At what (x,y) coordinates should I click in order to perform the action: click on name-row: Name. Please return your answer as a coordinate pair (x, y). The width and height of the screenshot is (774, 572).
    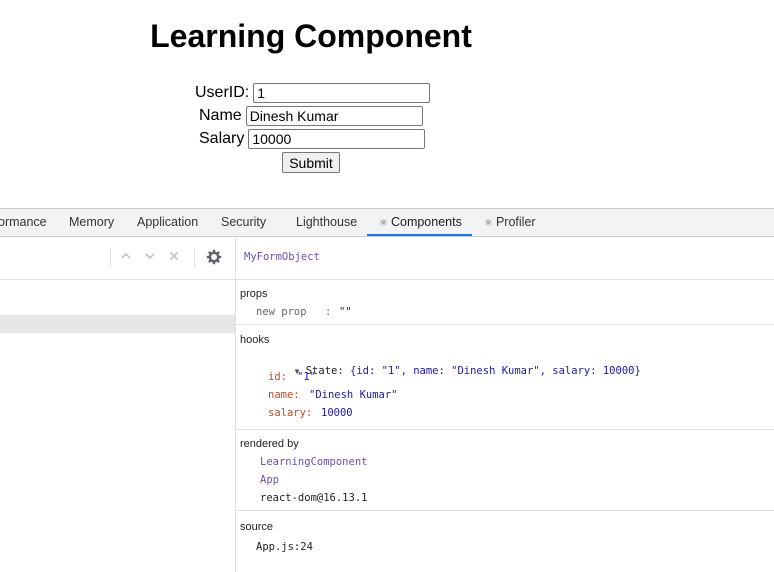
    Looking at the image, I should click on (311, 116).